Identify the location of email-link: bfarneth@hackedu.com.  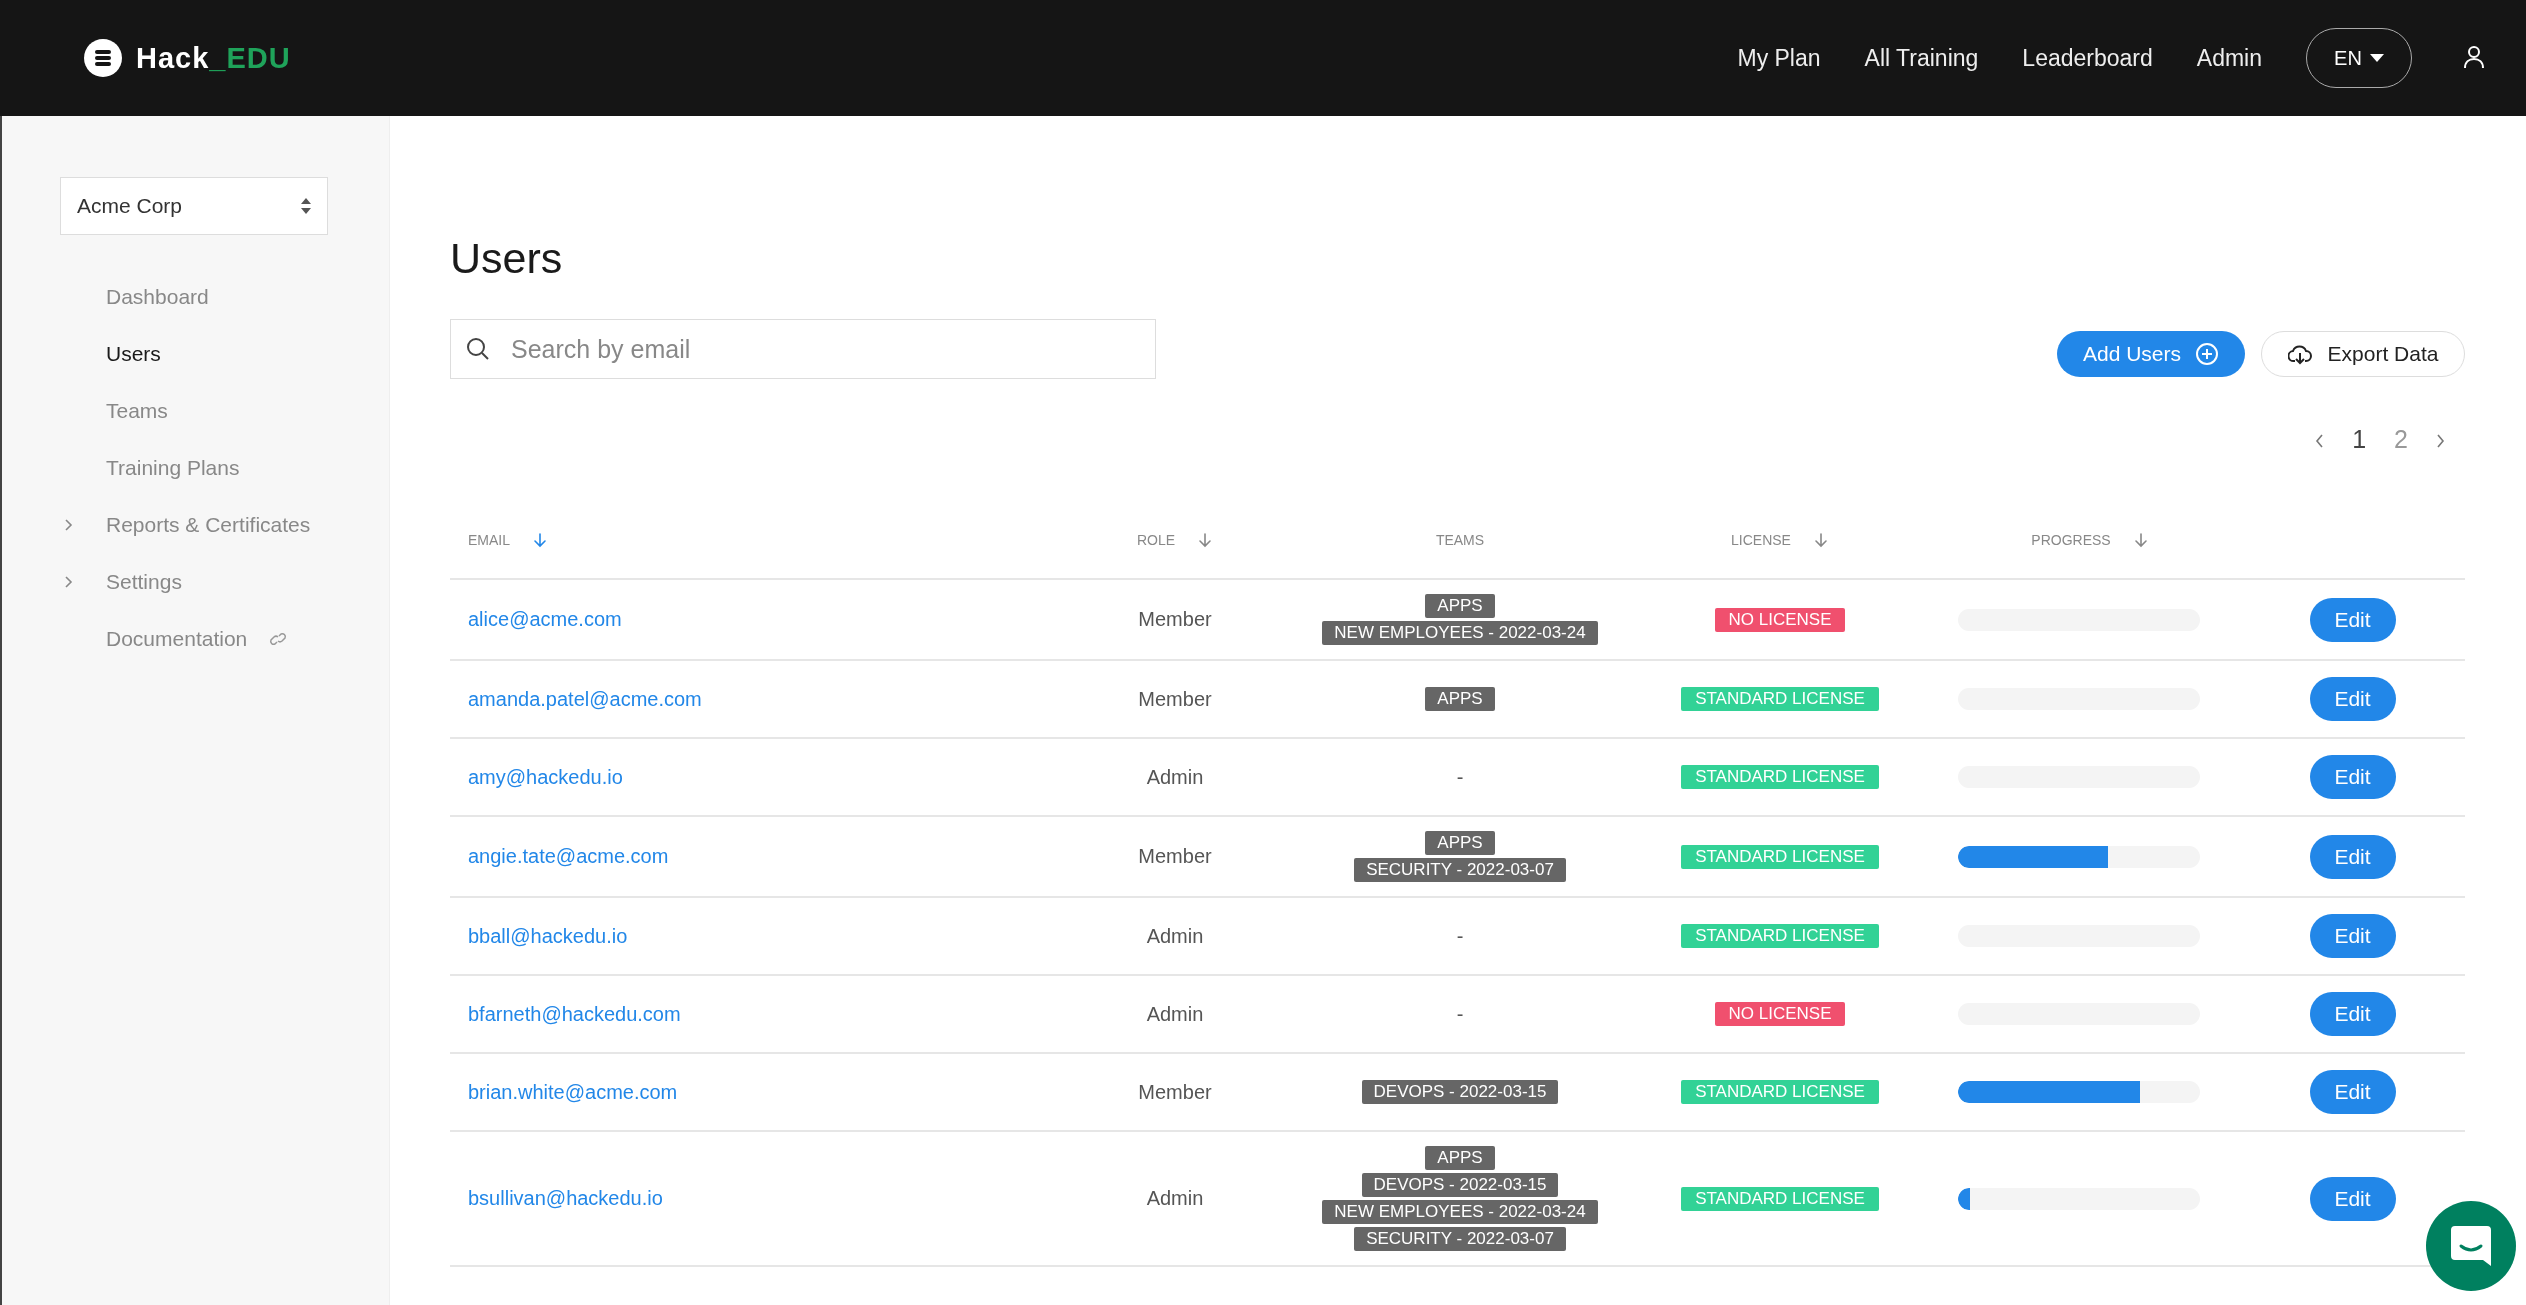
(574, 1014).